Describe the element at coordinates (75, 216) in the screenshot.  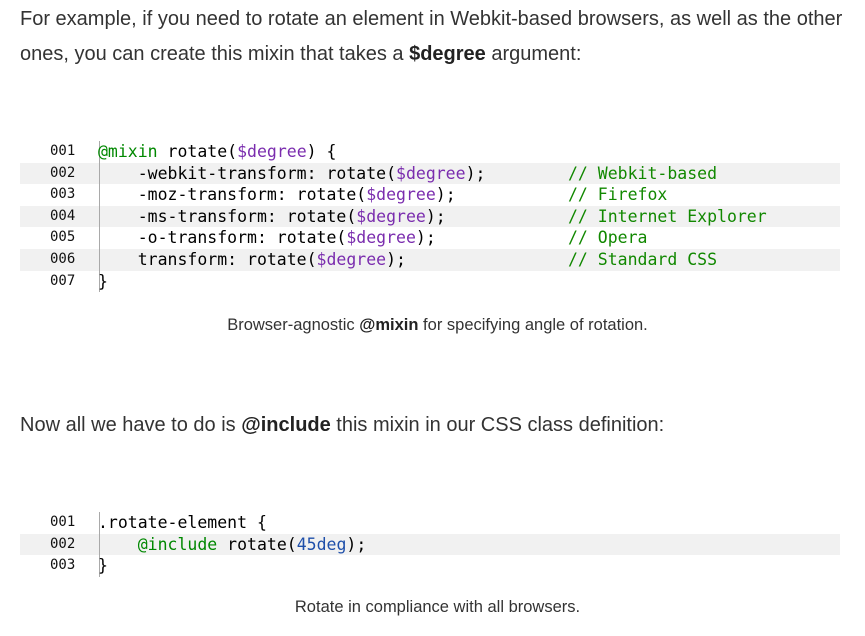
I see `line-number: 004` at that location.